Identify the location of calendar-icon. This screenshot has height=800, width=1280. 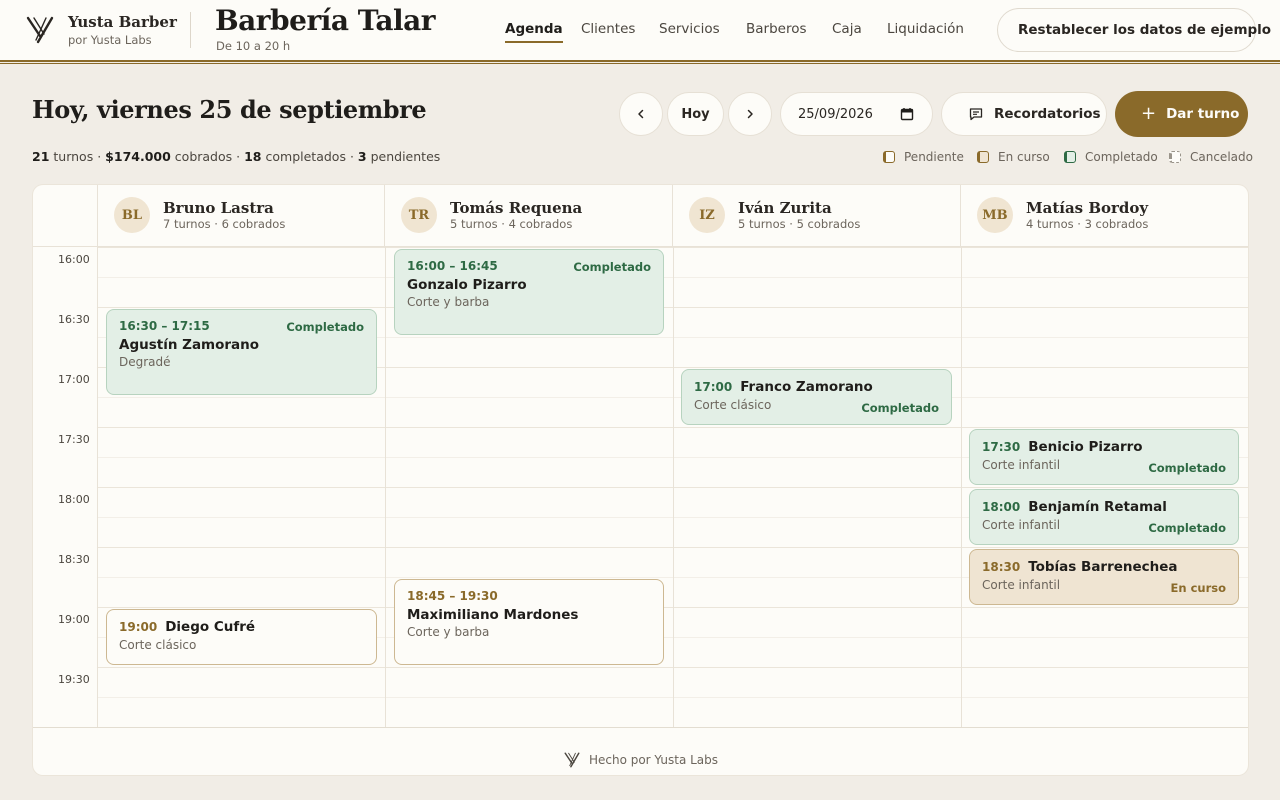
(907, 114).